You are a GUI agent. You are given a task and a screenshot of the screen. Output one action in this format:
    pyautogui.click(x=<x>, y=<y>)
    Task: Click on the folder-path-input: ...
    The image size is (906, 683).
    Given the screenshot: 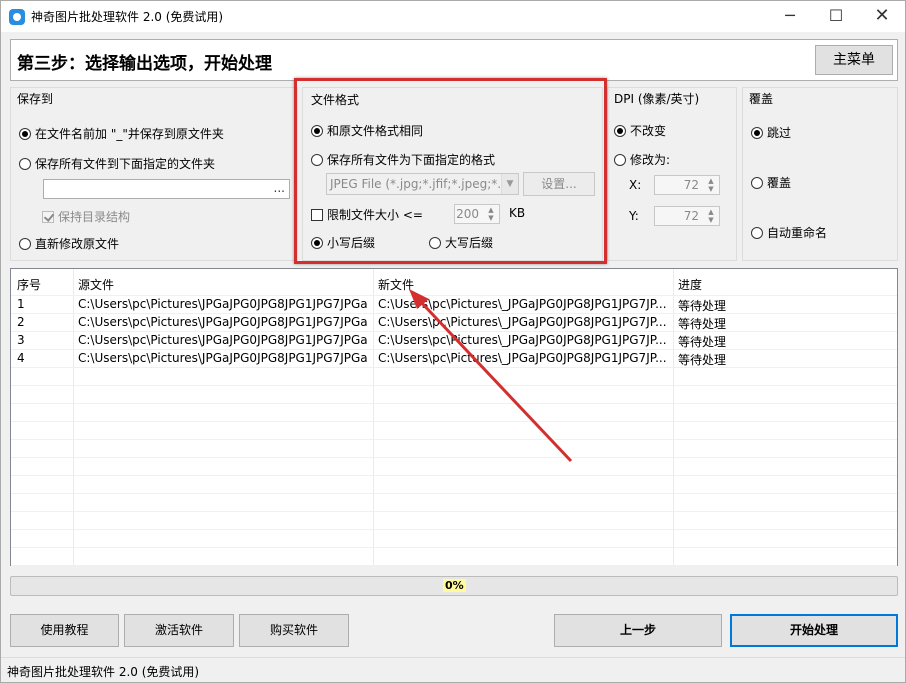 What is the action you would take?
    pyautogui.click(x=166, y=189)
    